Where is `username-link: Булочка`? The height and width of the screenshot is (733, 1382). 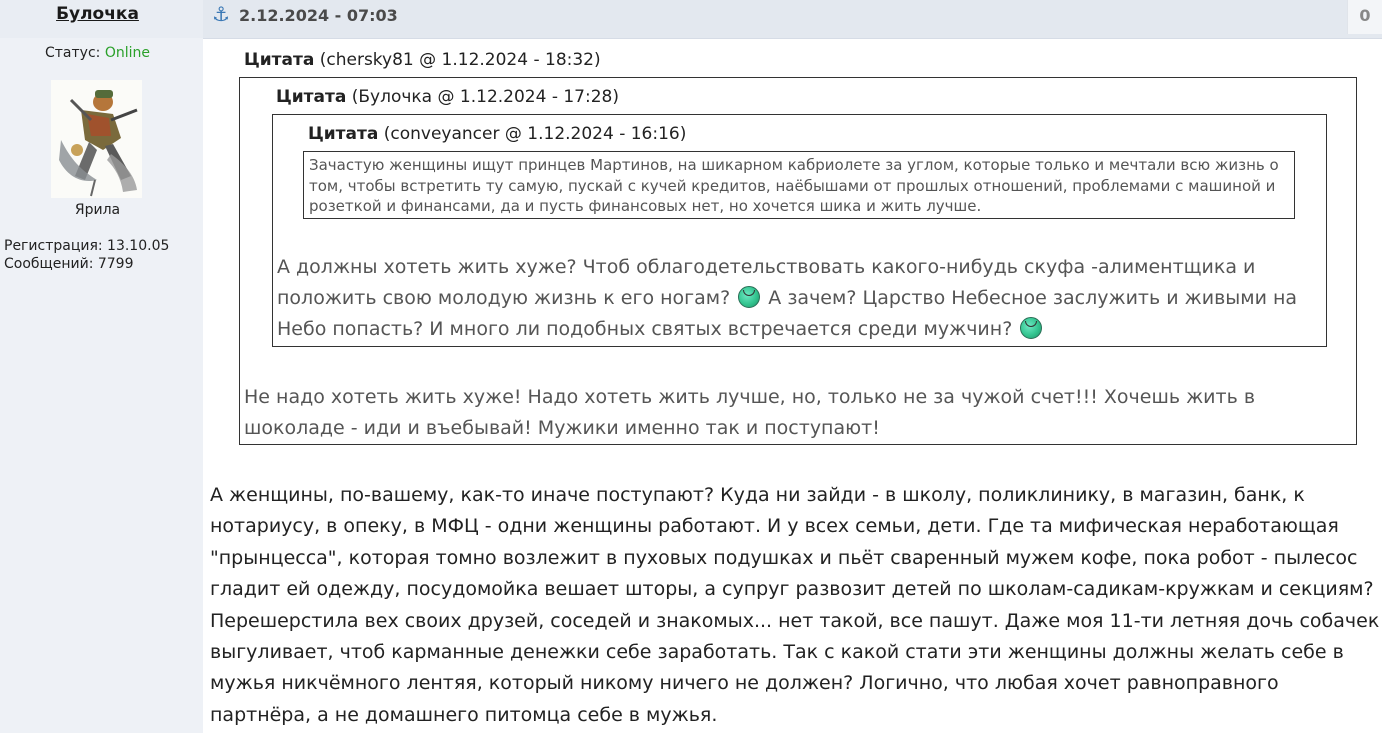 username-link: Булочка is located at coordinates (97, 14).